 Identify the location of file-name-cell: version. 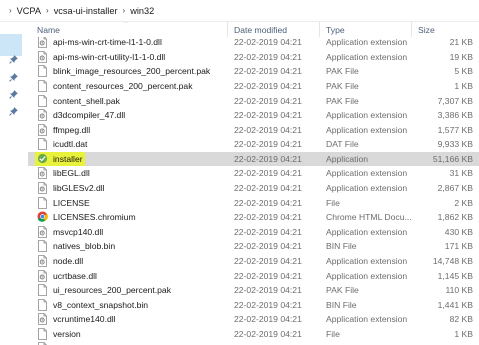
(128, 333).